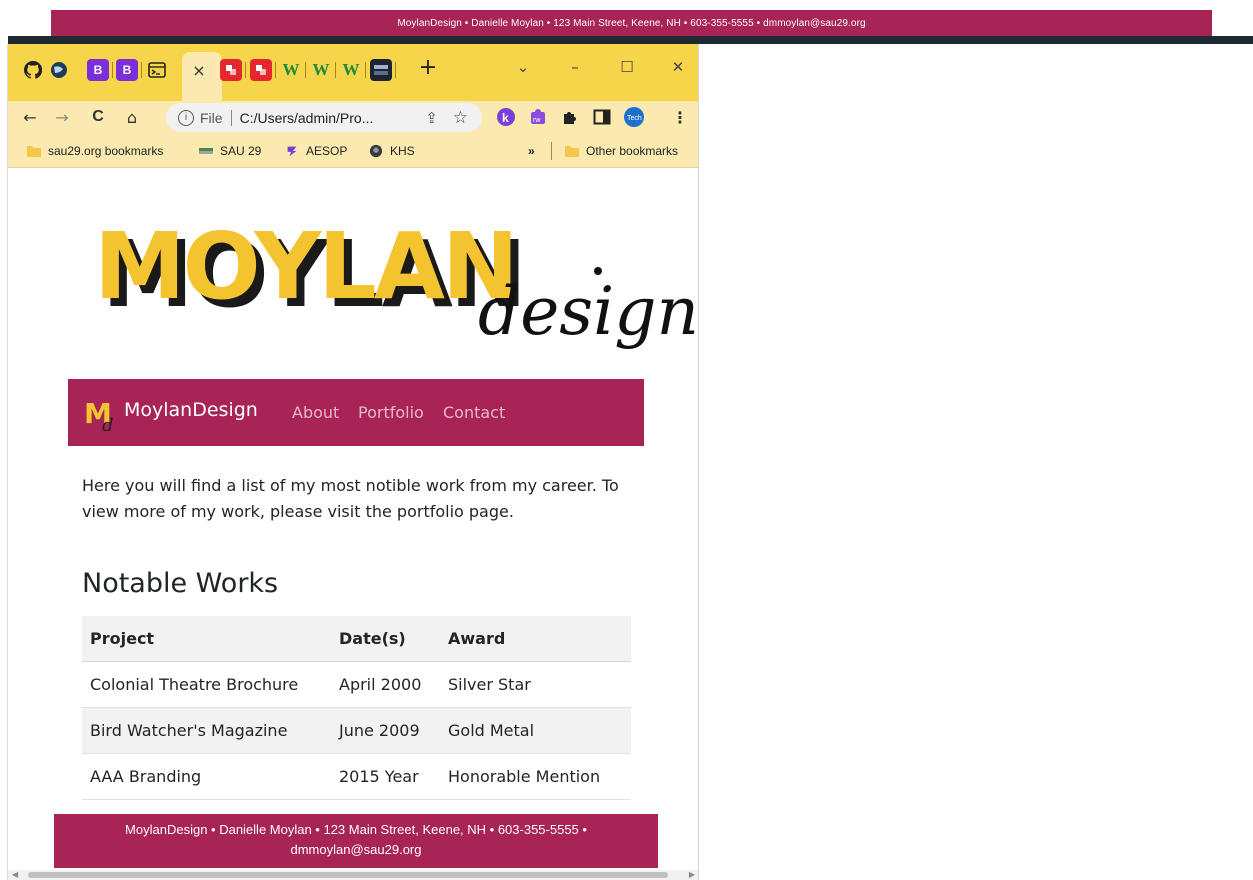 This screenshot has height=880, width=1253. What do you see at coordinates (385, 776) in the screenshot?
I see `table-cell: 2015 Year` at bounding box center [385, 776].